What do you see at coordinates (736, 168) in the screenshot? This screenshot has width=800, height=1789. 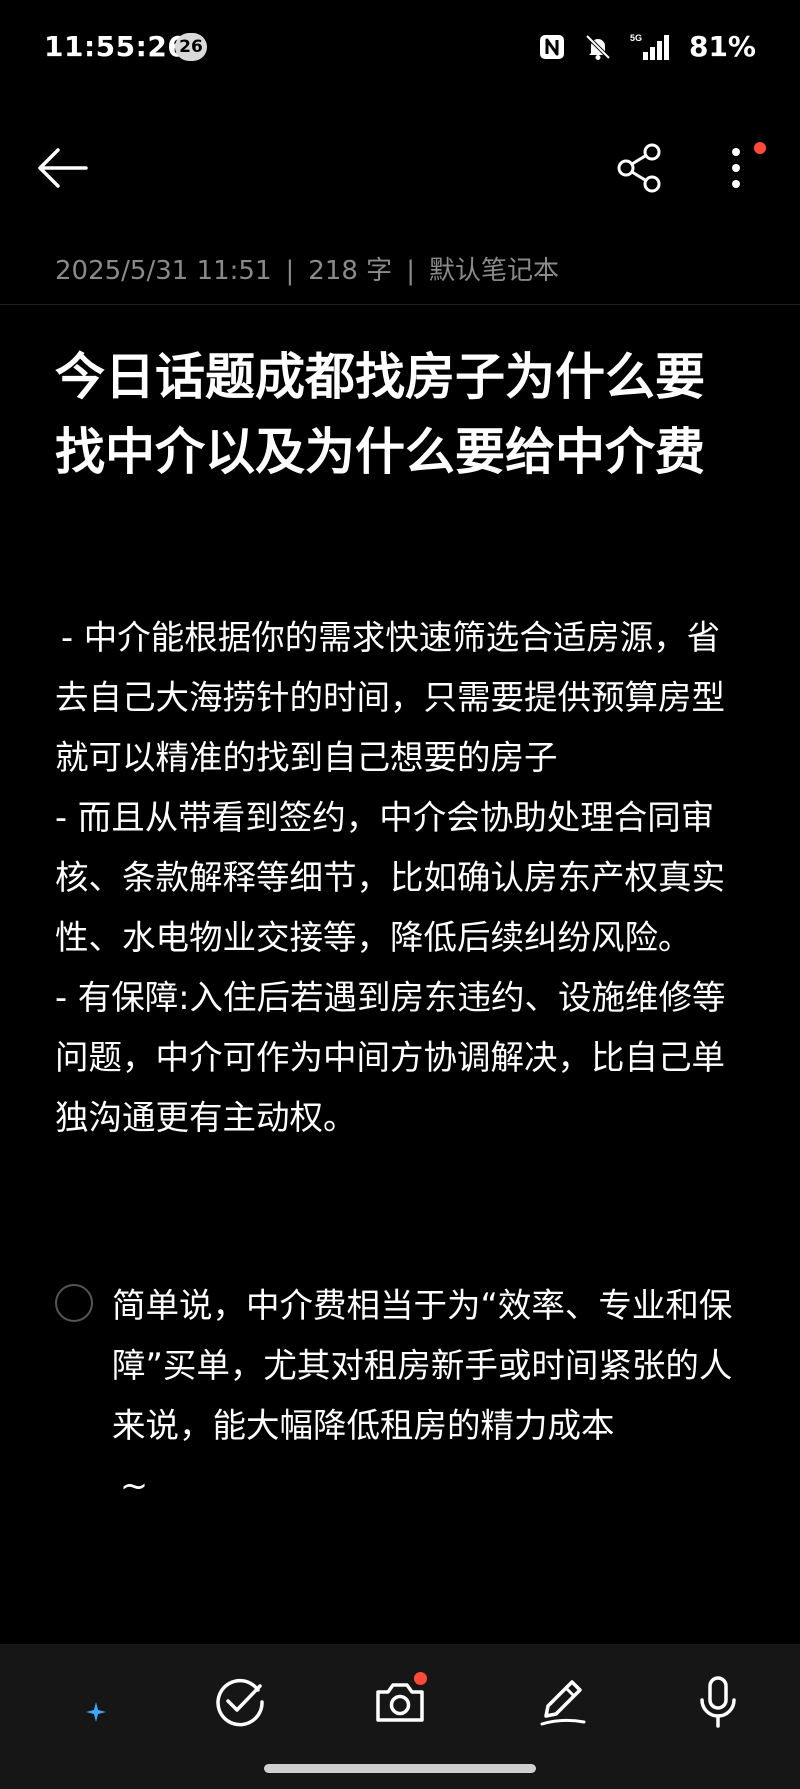 I see `more-vertical-icon` at bounding box center [736, 168].